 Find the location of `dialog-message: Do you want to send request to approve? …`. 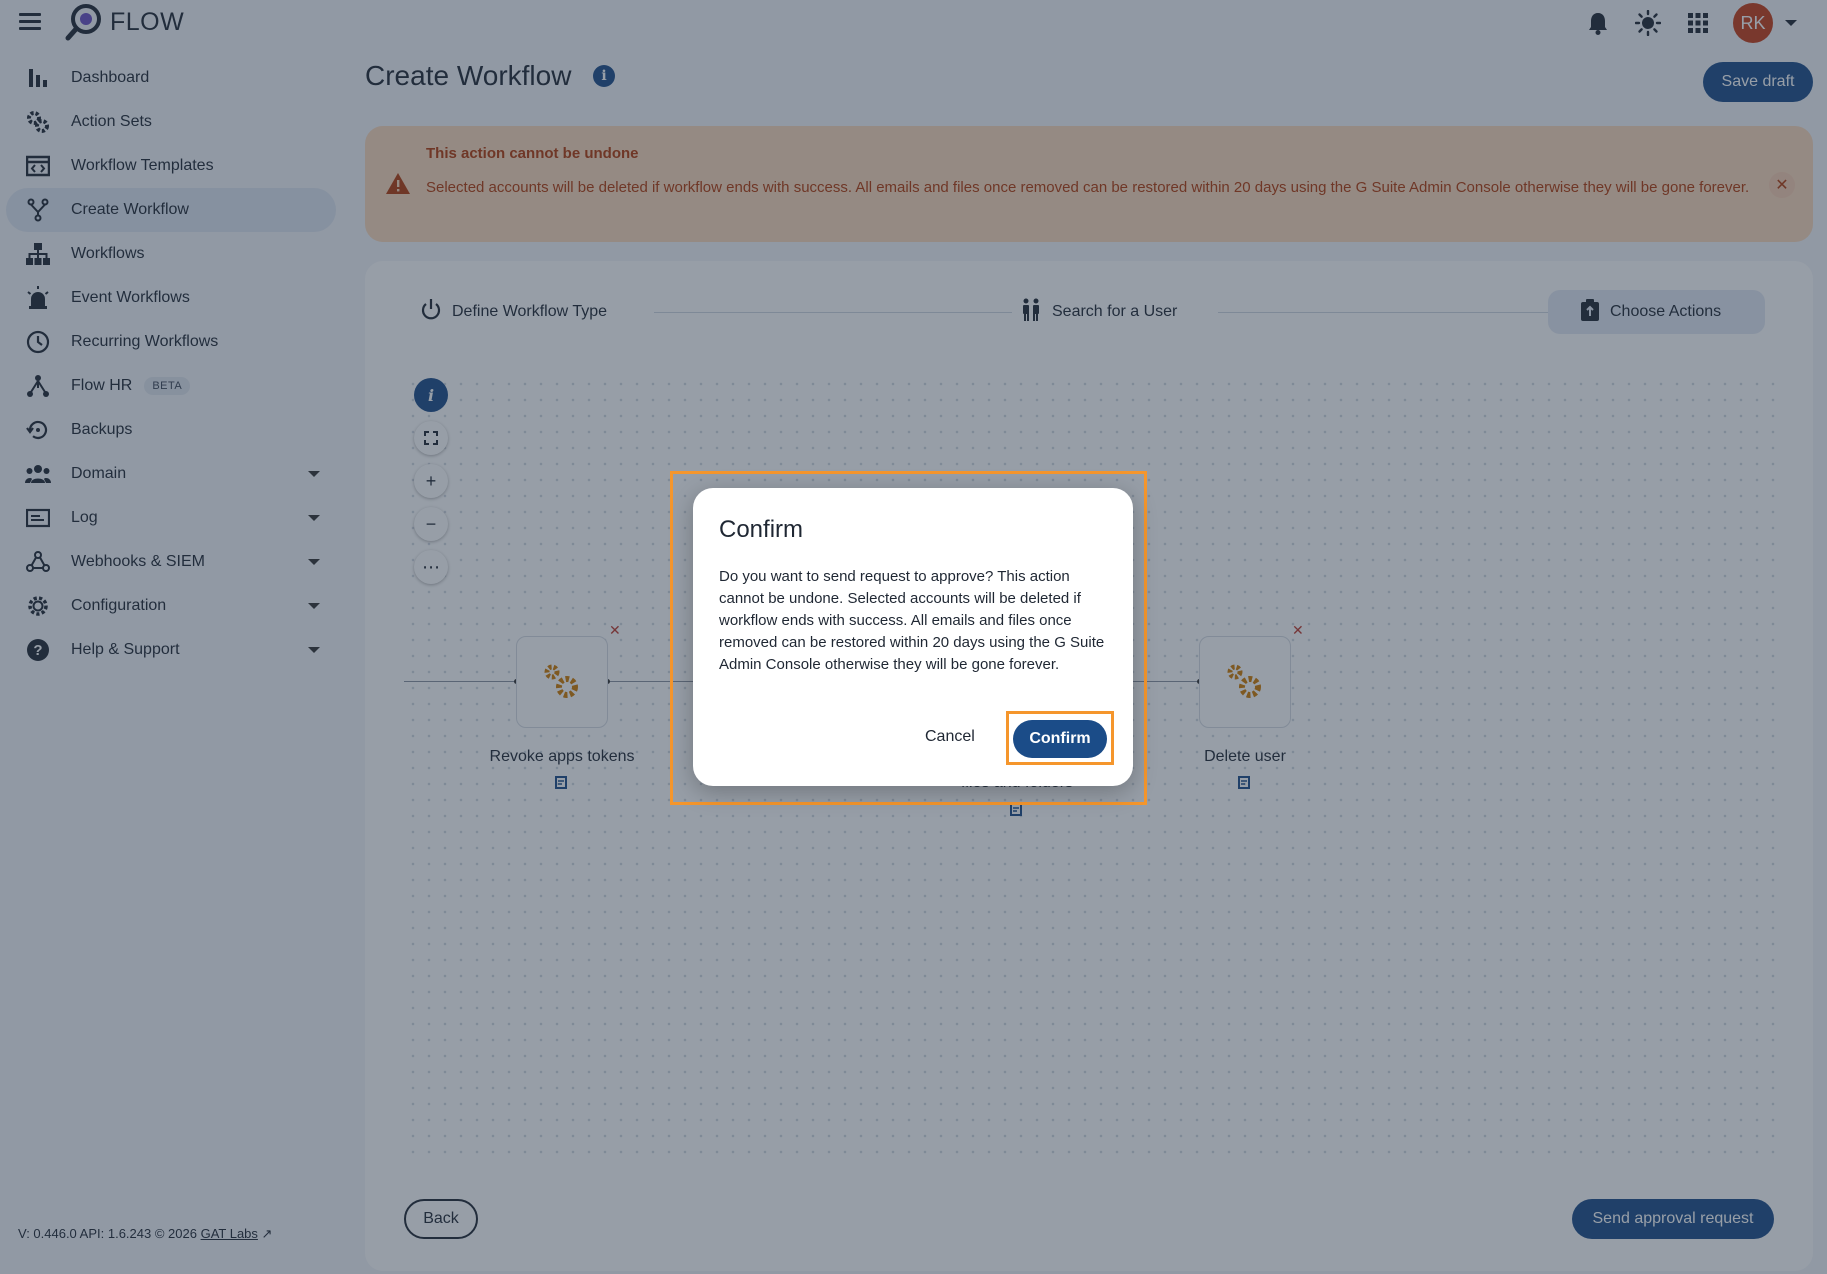

dialog-message: Do you want to send request to approve? … is located at coordinates (912, 620).